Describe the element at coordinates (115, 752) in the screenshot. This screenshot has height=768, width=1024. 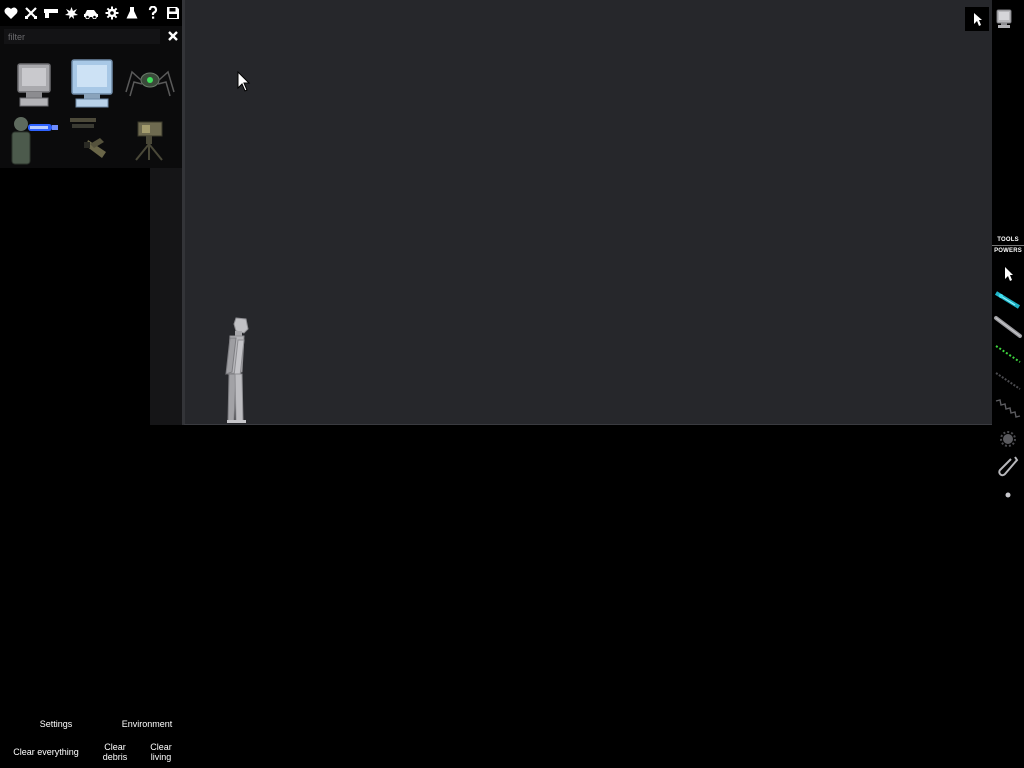
I see `clear-debris-button: Clear debris` at that location.